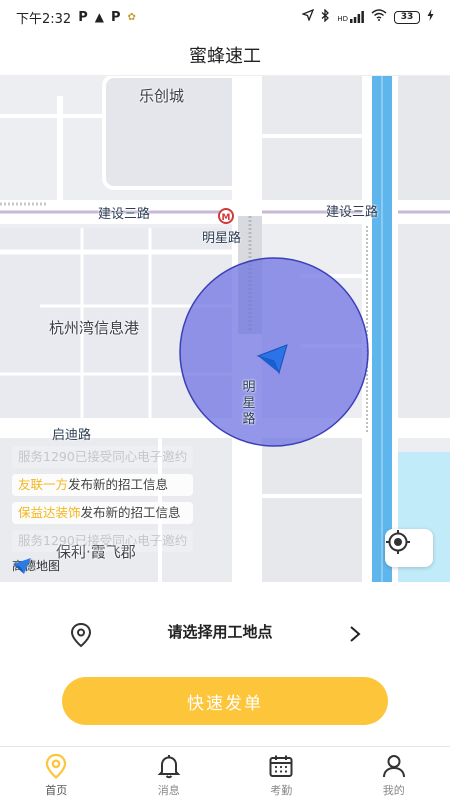 The image size is (450, 800). I want to click on tab-attendance: 考勤, so click(281, 773).